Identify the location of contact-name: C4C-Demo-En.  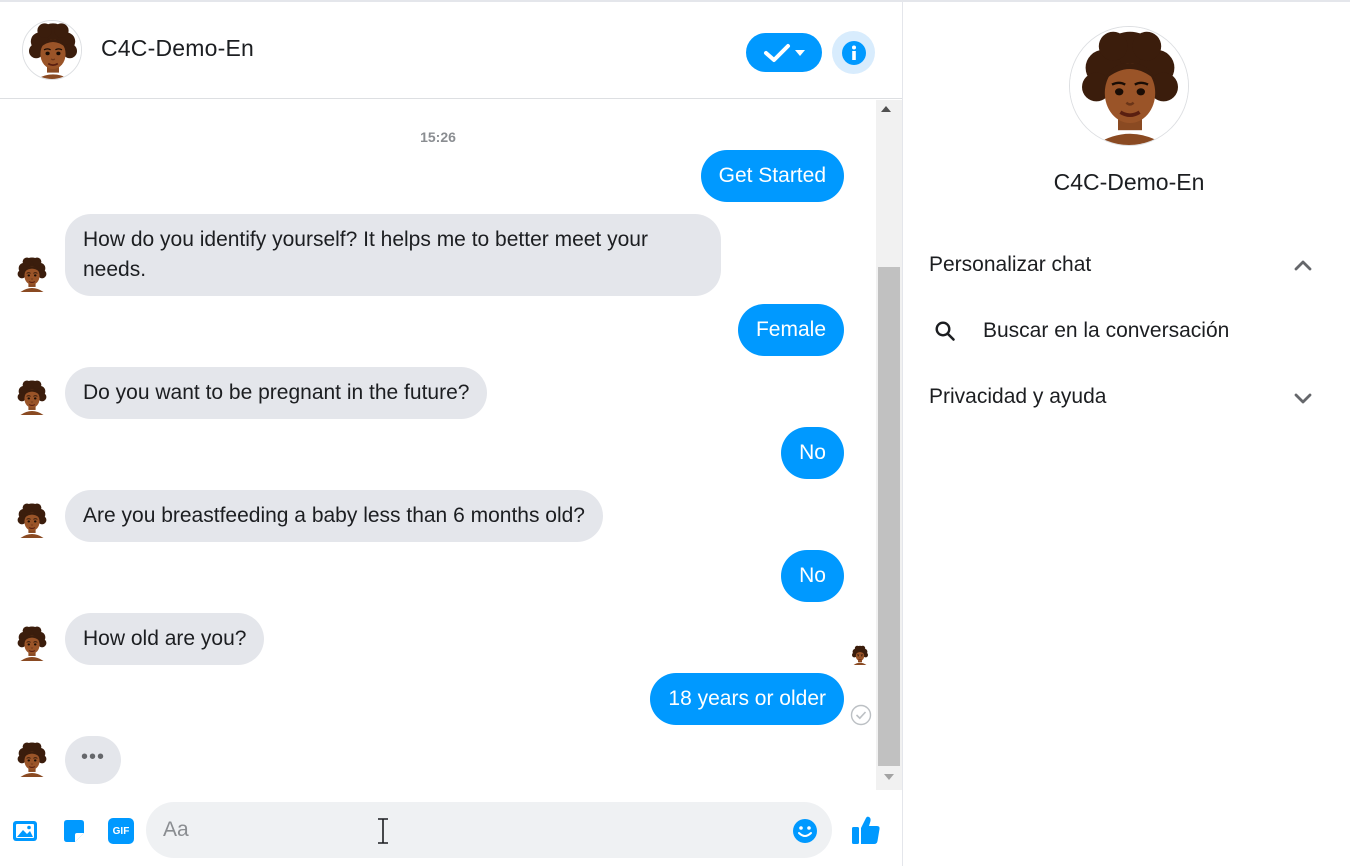
(177, 48).